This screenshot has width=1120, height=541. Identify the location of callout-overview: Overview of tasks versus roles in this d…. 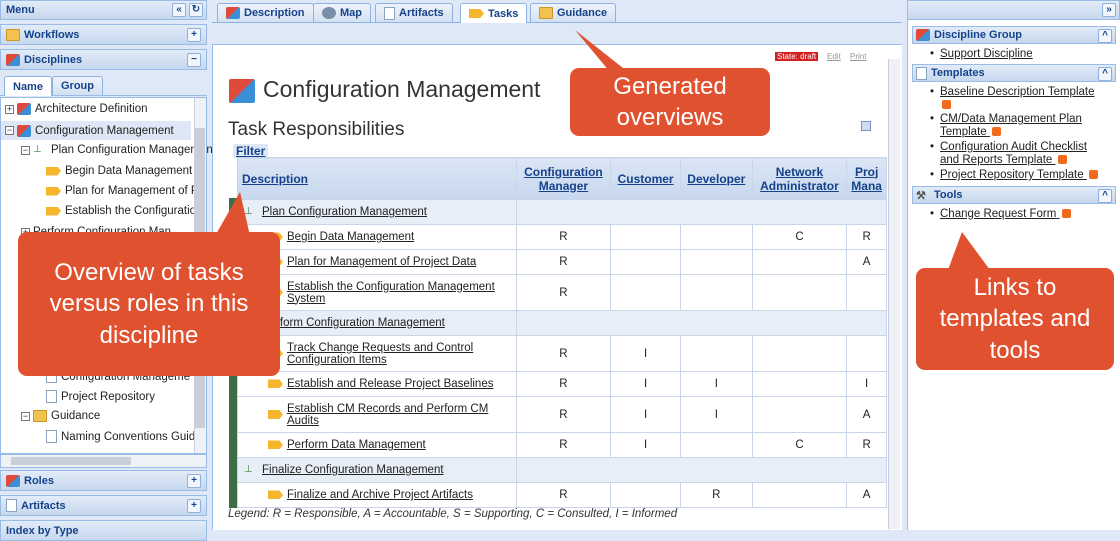
(149, 304).